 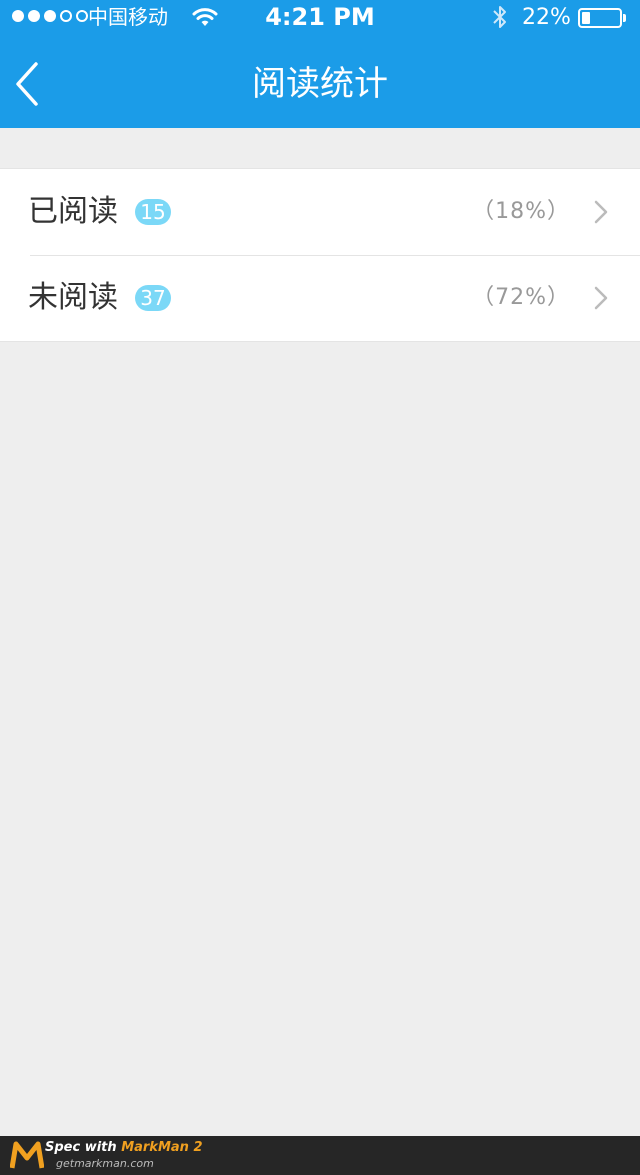 What do you see at coordinates (499, 17) in the screenshot?
I see `bluetooth-icon` at bounding box center [499, 17].